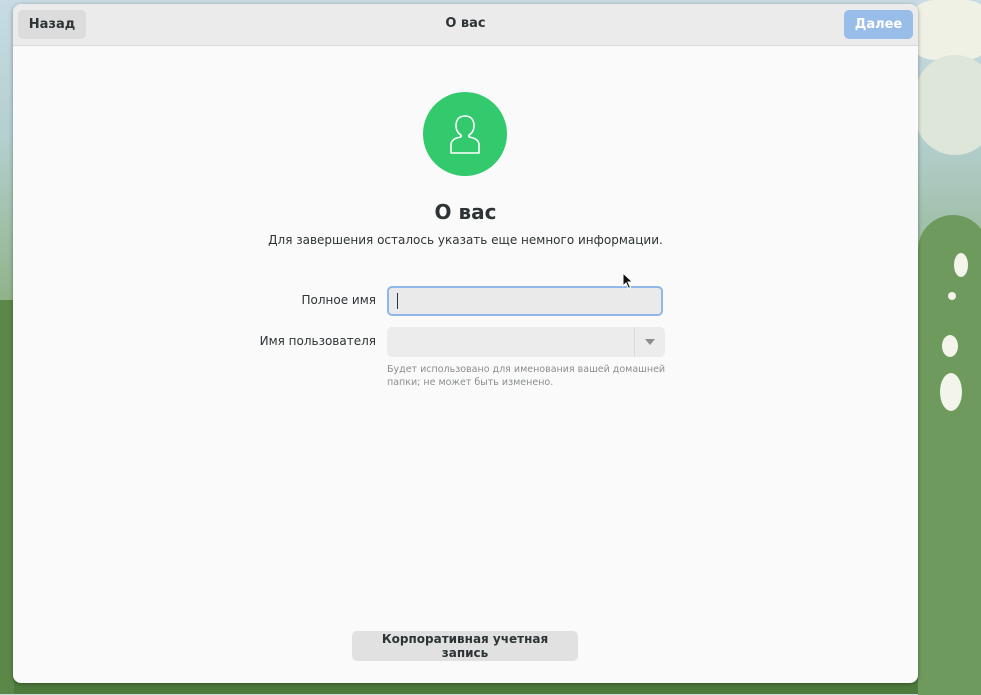  I want to click on window-title: О вас, so click(465, 23).